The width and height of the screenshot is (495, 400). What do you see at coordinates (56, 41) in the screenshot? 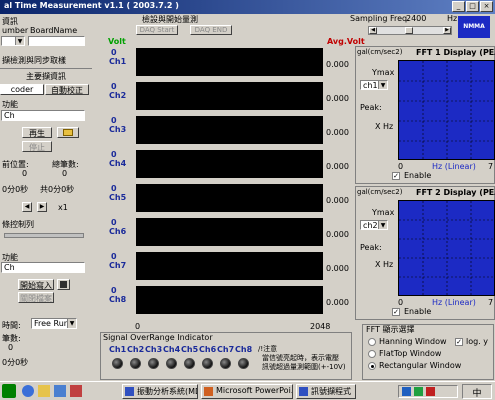
I see `boardname-field` at bounding box center [56, 41].